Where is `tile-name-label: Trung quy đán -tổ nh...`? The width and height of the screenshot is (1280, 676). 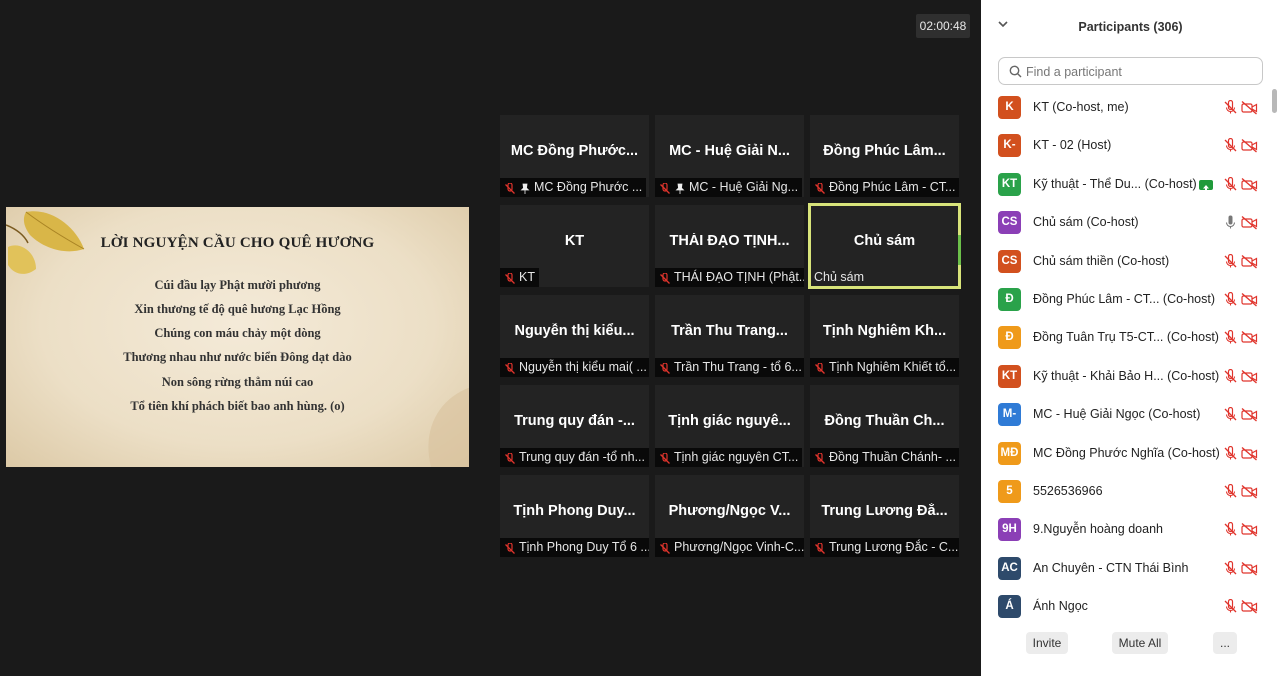 tile-name-label: Trung quy đán -tổ nh... is located at coordinates (574, 457).